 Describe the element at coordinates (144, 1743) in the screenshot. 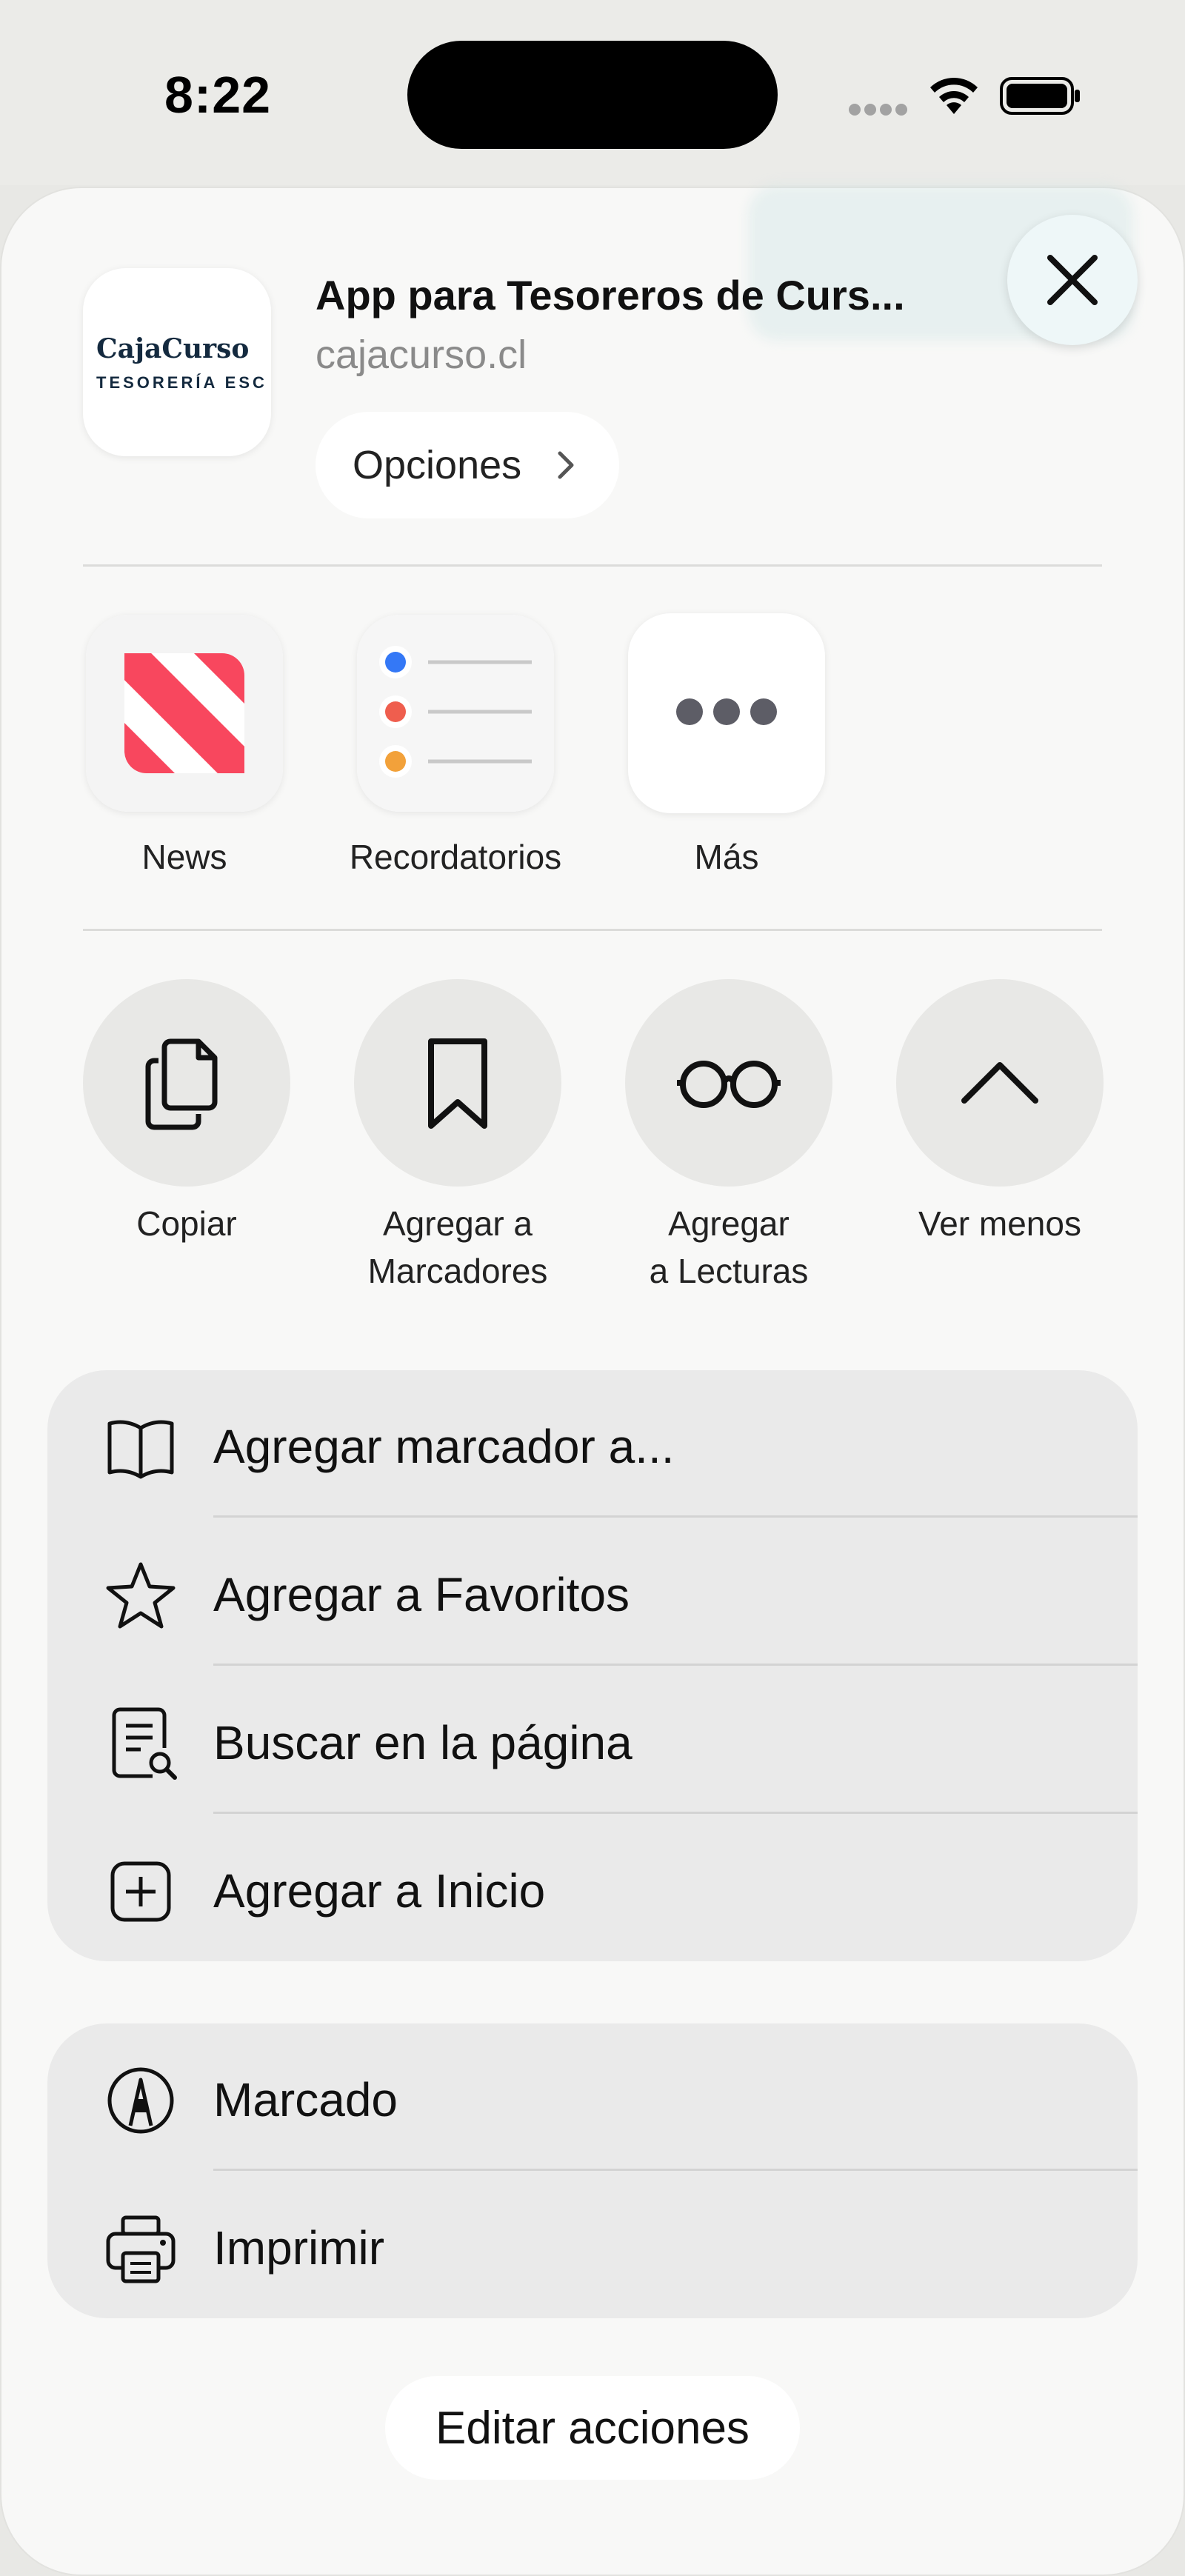

I see `find-page-icon` at that location.